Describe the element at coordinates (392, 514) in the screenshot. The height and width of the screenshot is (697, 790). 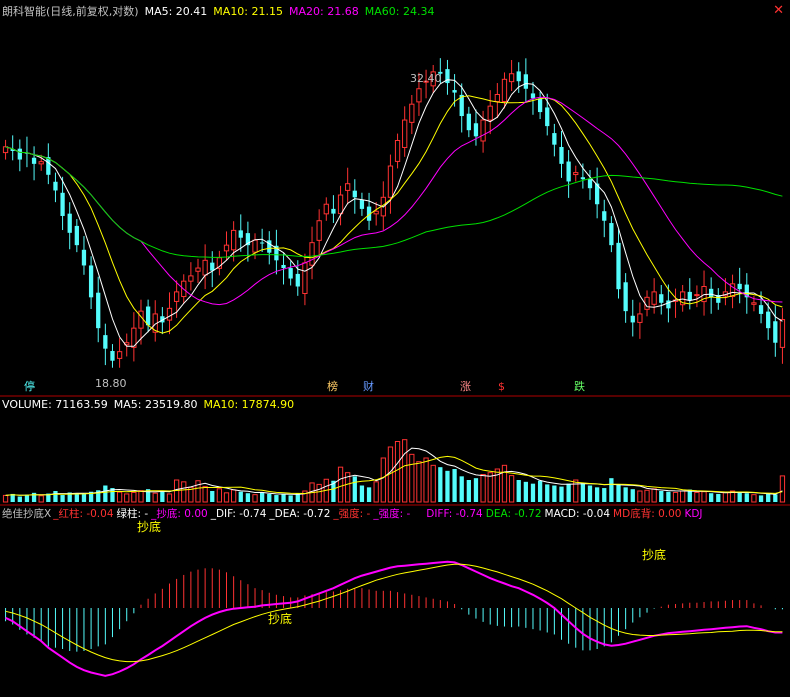
I see `weak-readout: _强度: -` at that location.